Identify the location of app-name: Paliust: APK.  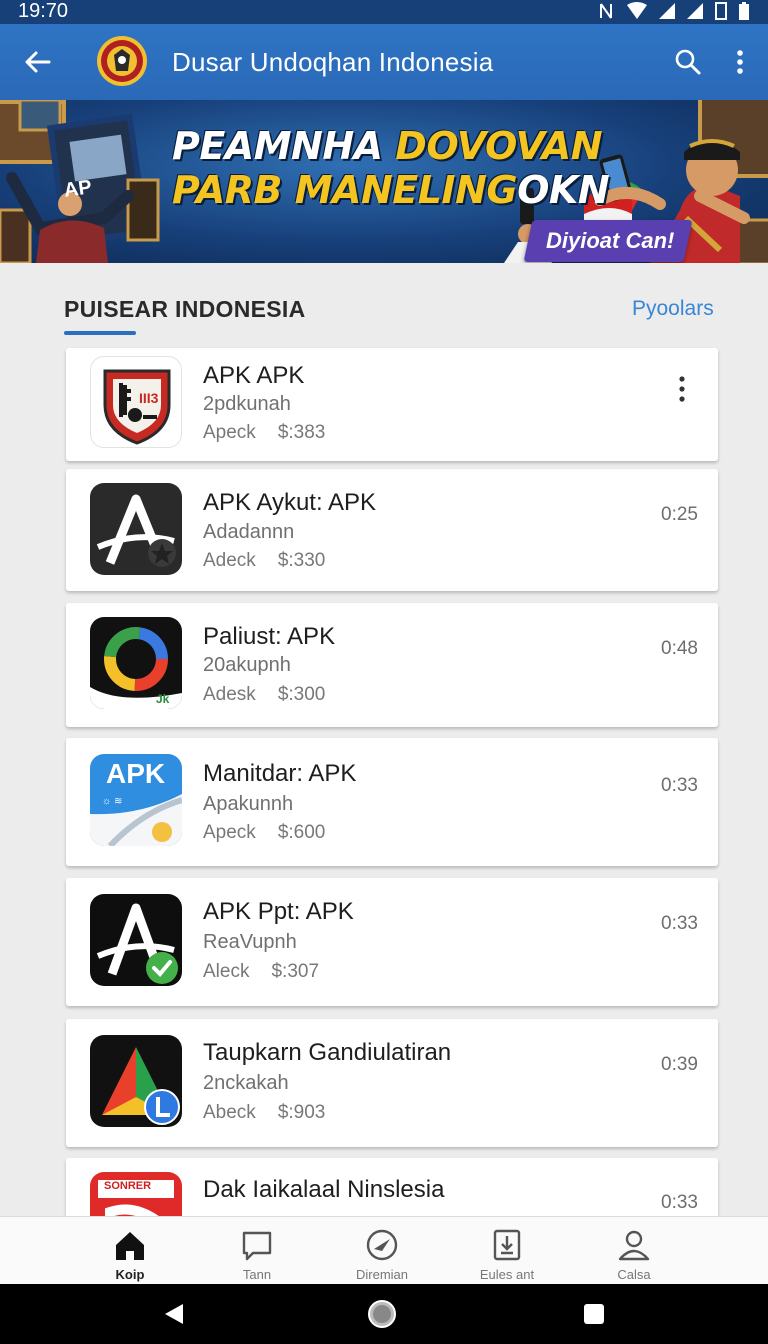
(269, 636).